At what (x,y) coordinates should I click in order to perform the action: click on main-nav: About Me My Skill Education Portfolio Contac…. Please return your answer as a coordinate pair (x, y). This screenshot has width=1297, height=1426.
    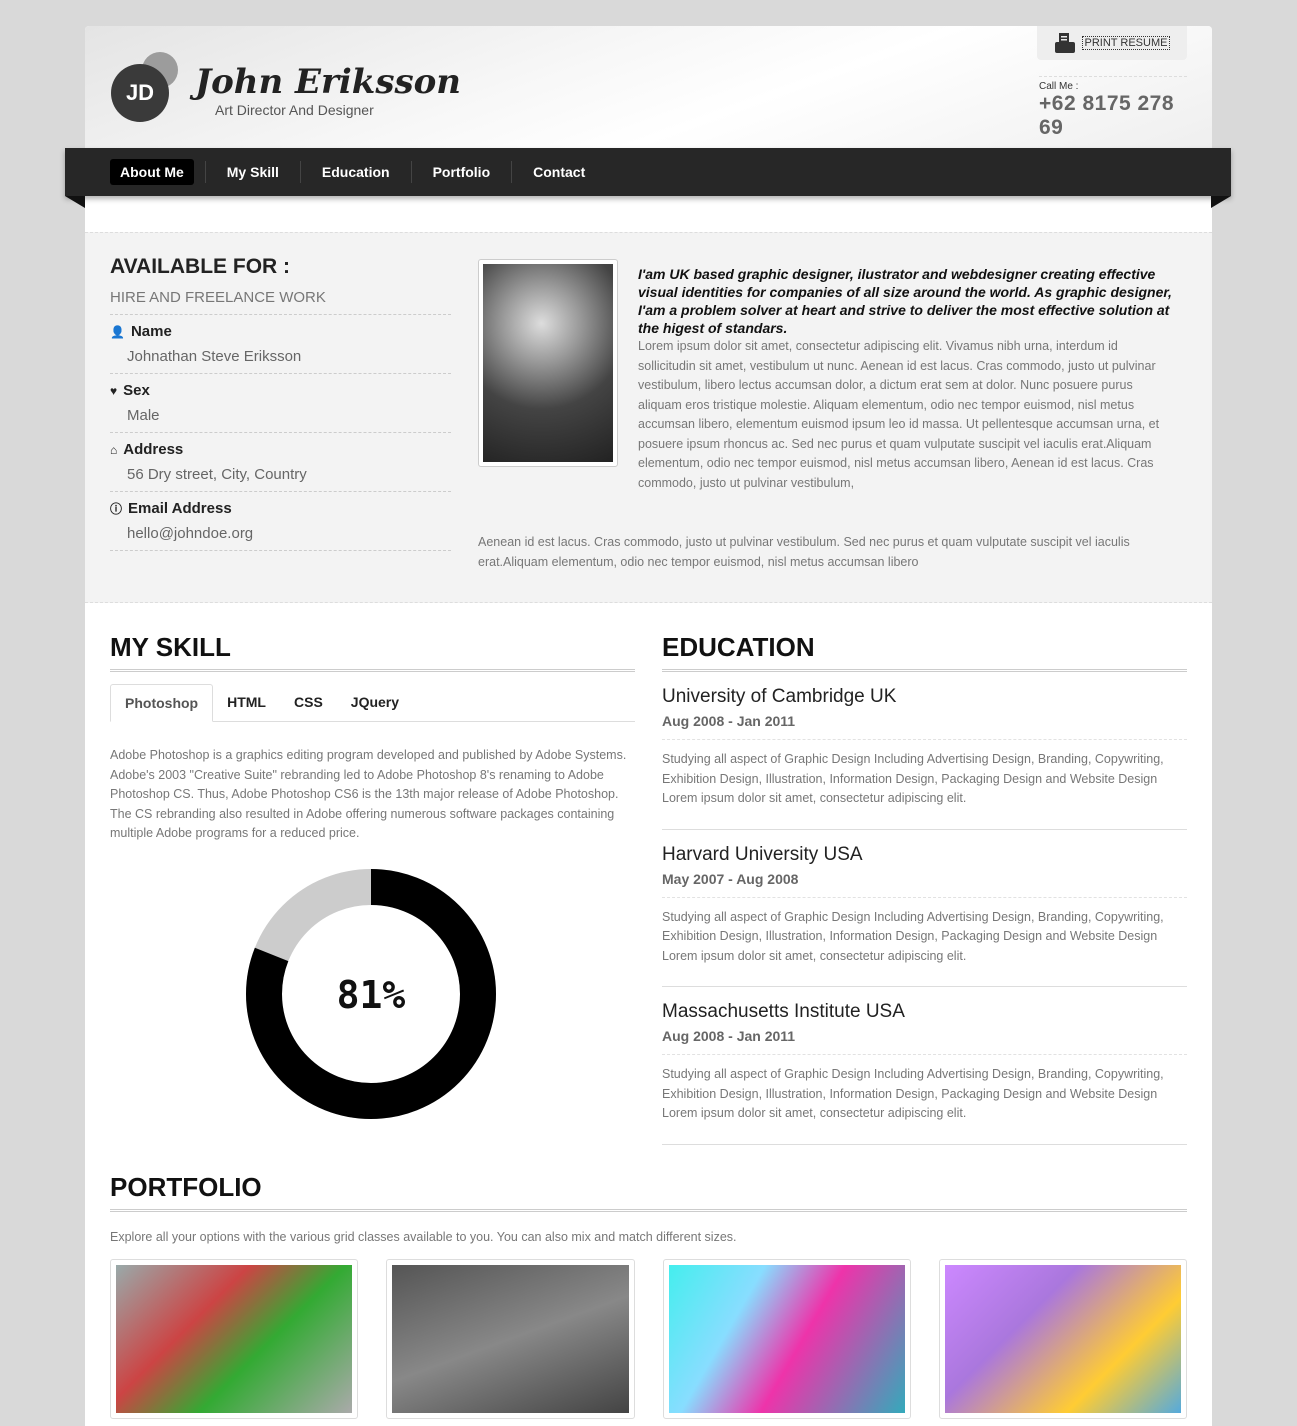
    Looking at the image, I should click on (648, 172).